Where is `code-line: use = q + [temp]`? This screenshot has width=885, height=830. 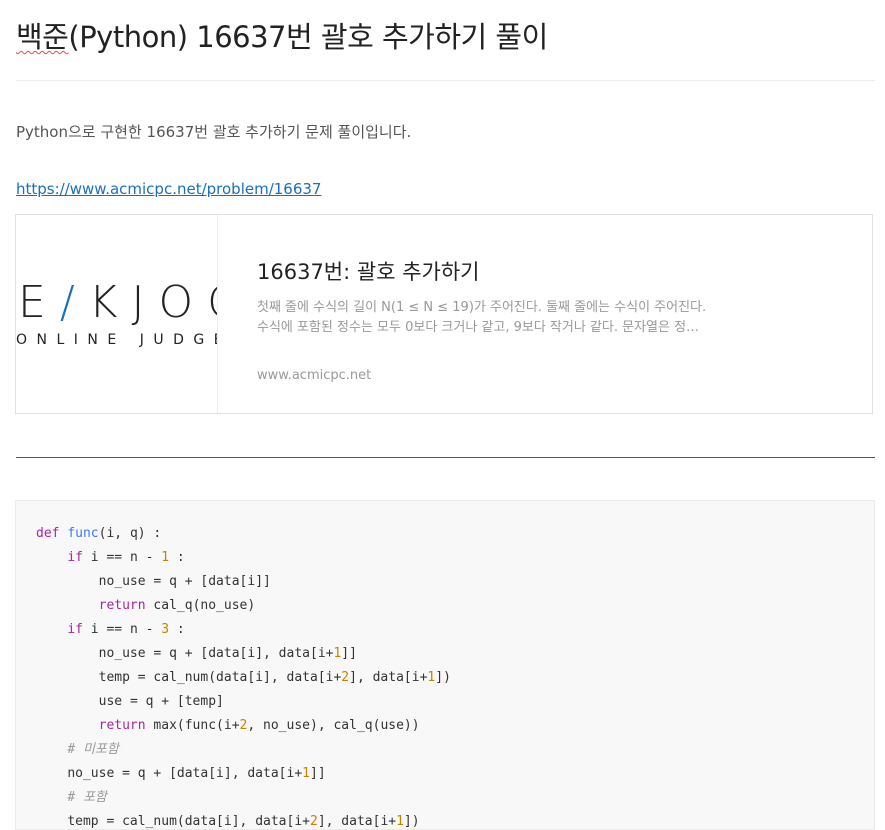 code-line: use = q + [temp] is located at coordinates (161, 701).